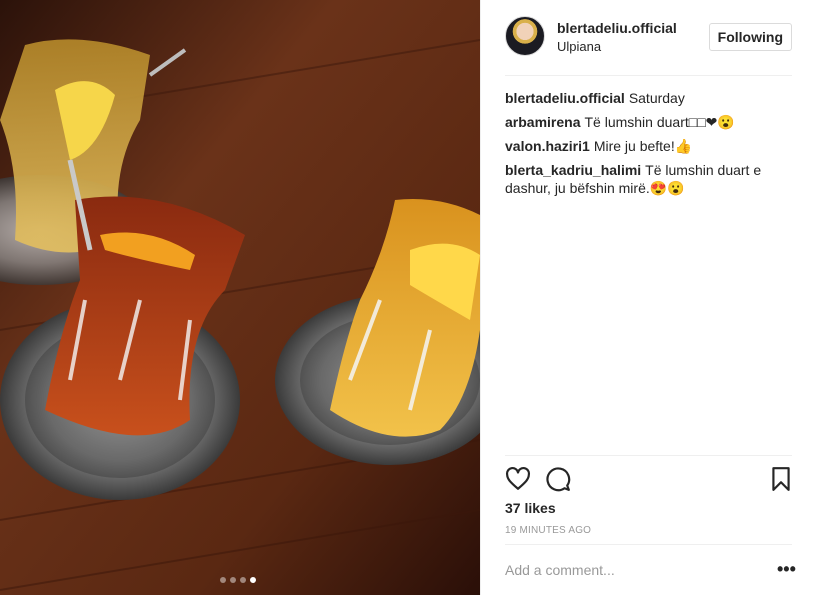 The image size is (817, 595). Describe the element at coordinates (750, 37) in the screenshot. I see `following-button: Following` at that location.